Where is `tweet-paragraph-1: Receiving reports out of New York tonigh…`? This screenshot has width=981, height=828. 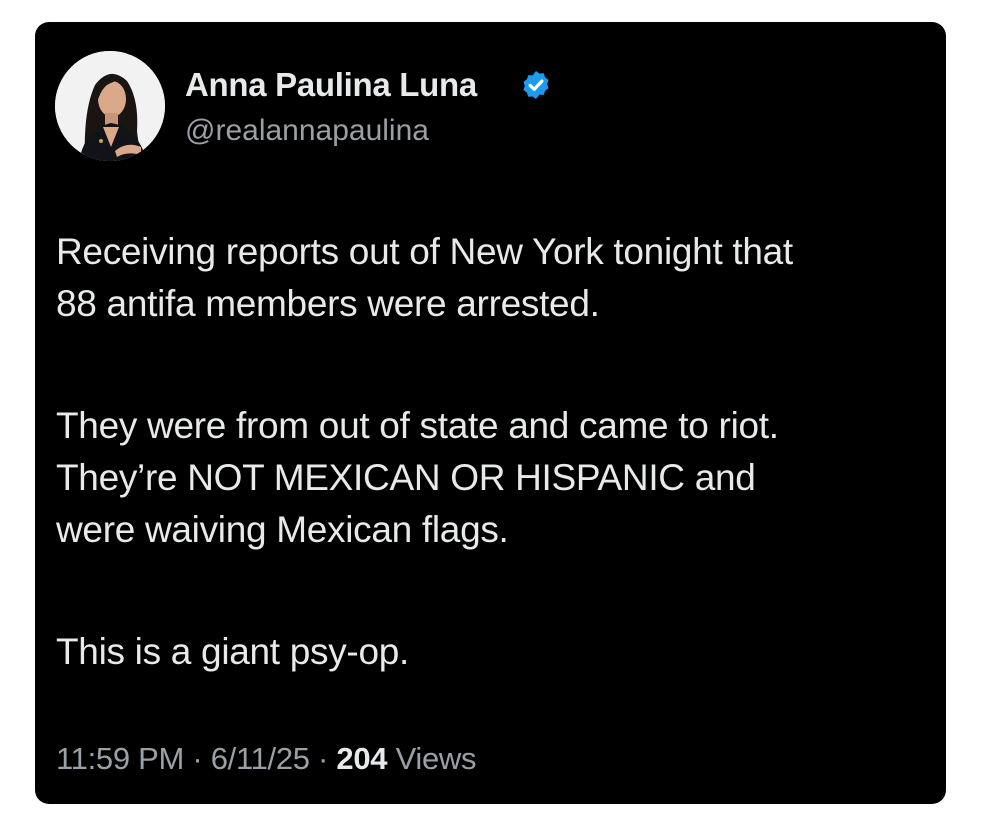 tweet-paragraph-1: Receiving reports out of New York tonigh… is located at coordinates (496, 278).